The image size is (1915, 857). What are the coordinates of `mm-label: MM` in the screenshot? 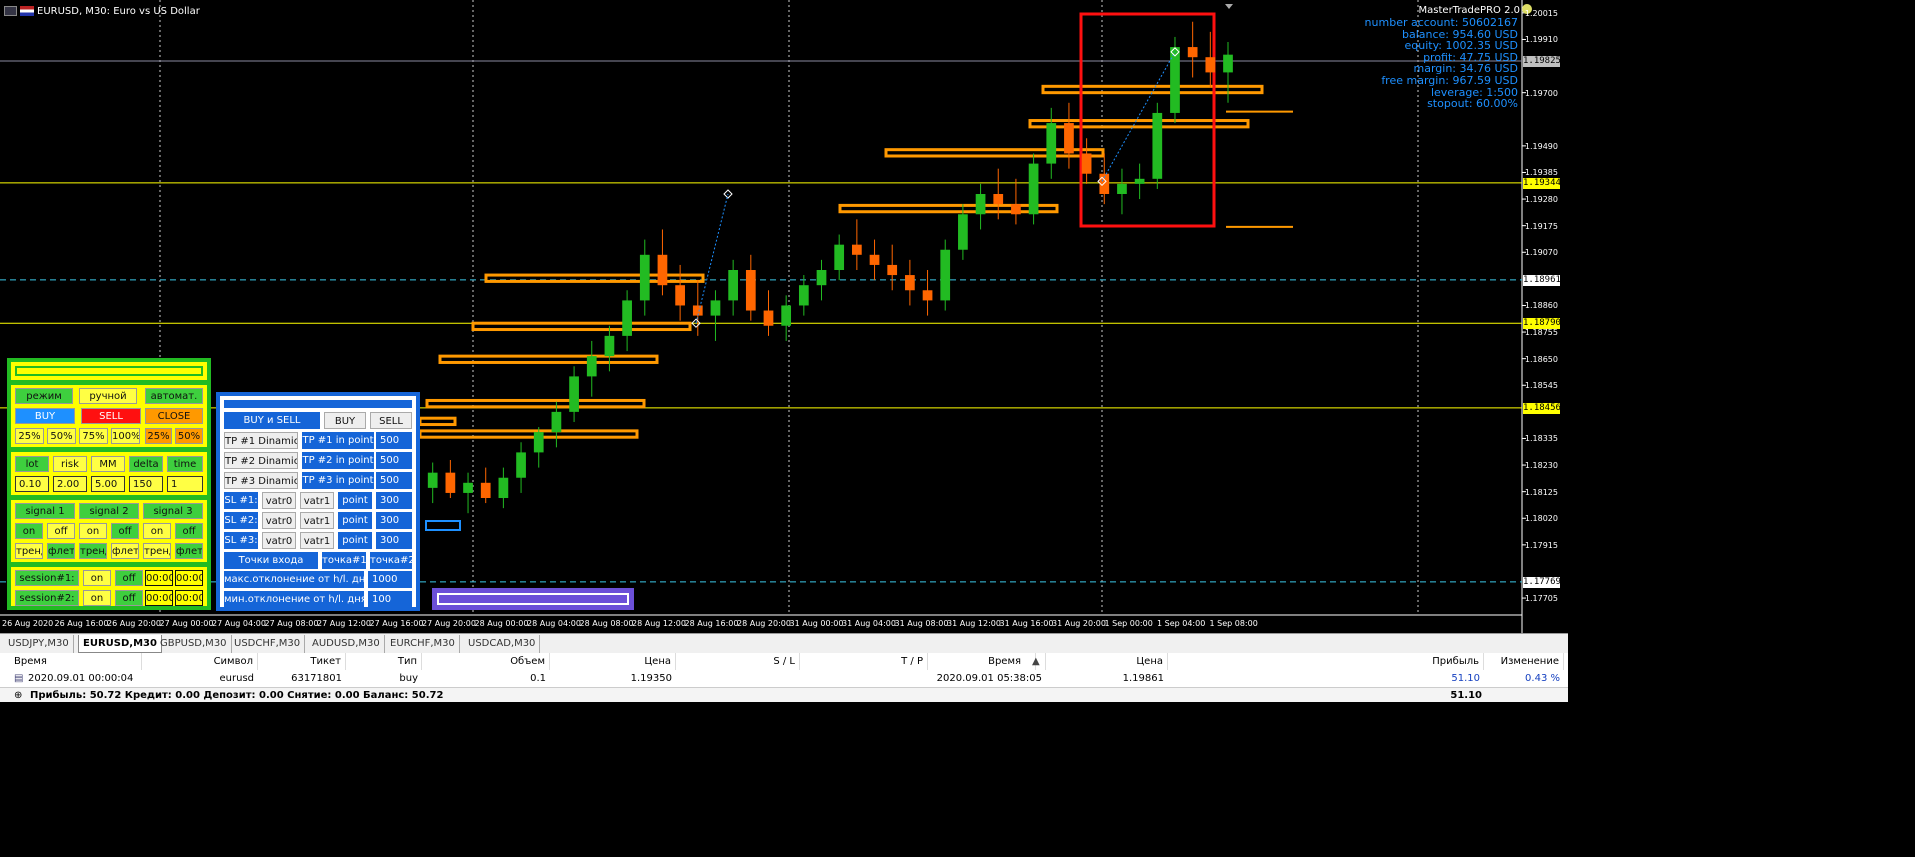 It's located at (108, 464).